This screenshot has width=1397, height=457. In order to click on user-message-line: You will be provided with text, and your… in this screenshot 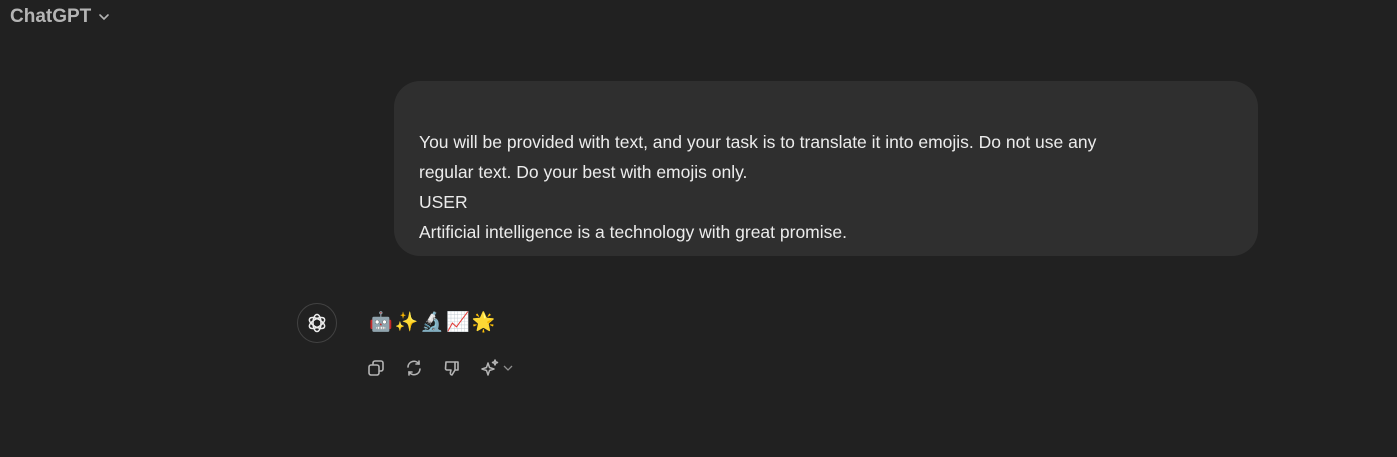, I will do `click(758, 142)`.